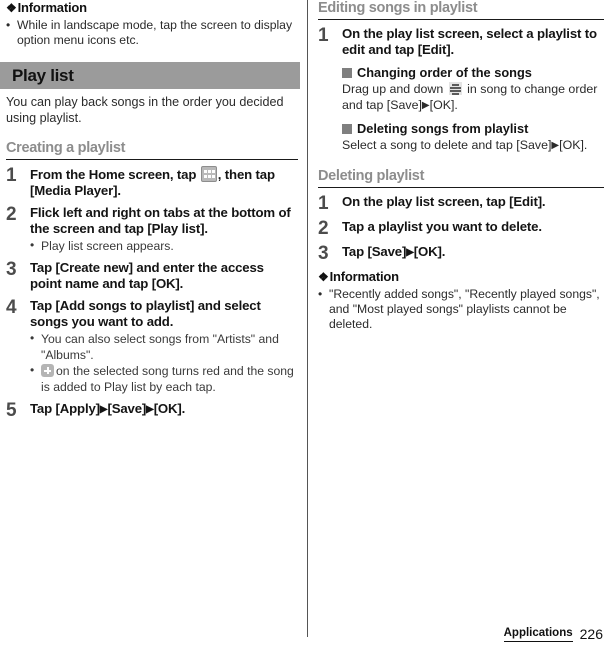 The height and width of the screenshot is (648, 609). I want to click on step-title-pre: Tap [Save], so click(374, 251).